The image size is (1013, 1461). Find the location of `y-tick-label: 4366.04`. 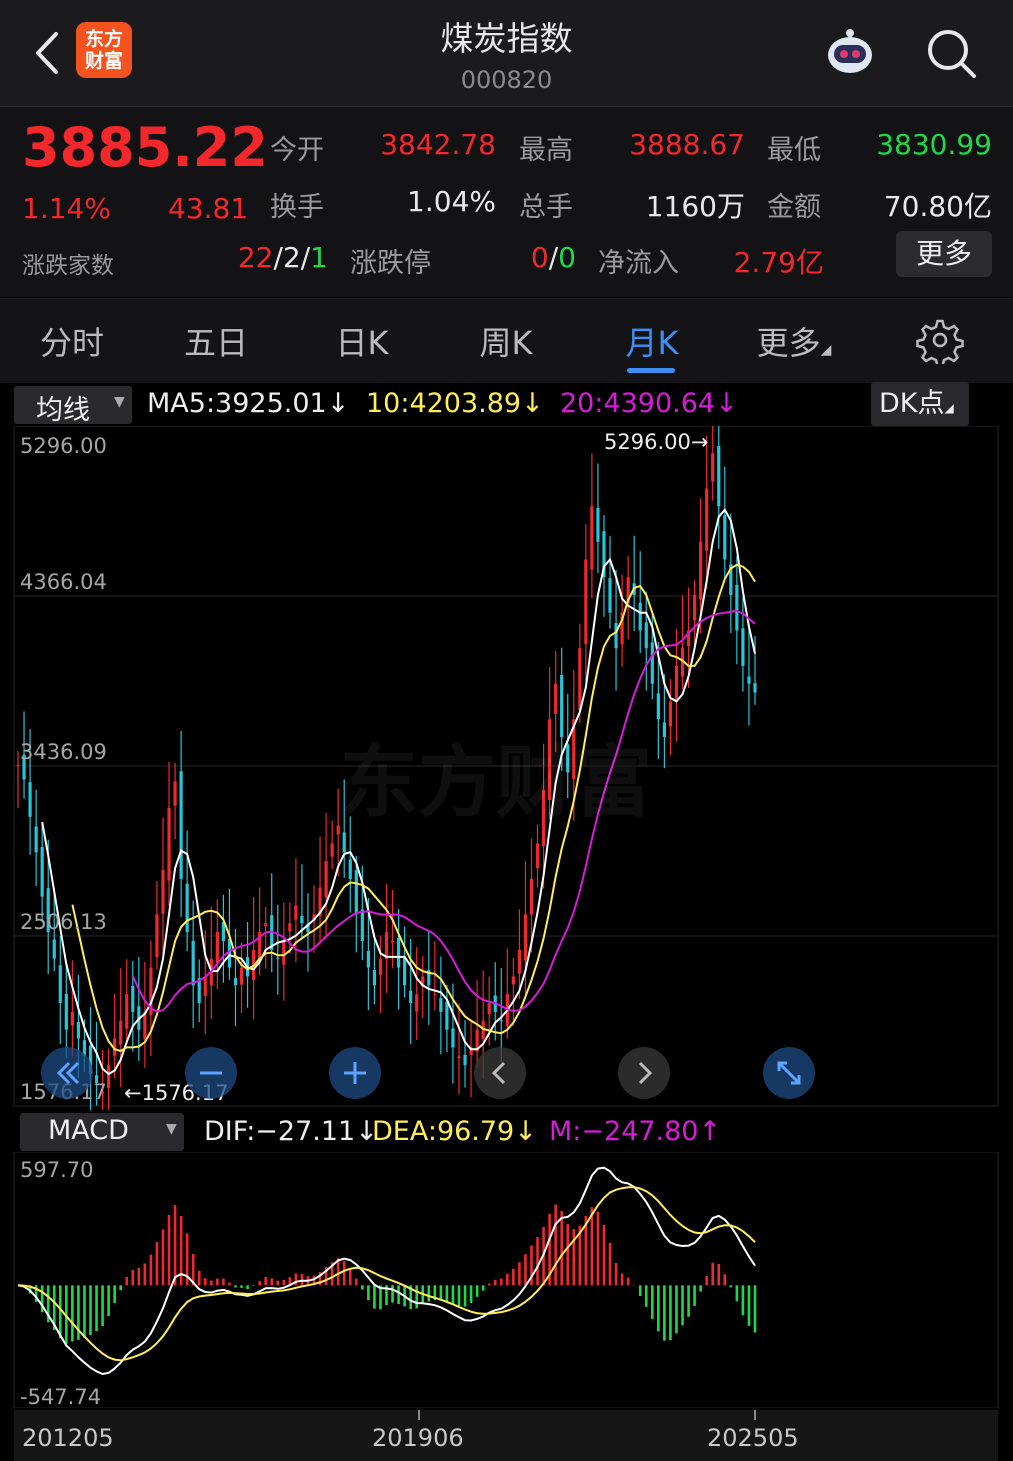

y-tick-label: 4366.04 is located at coordinates (63, 582).